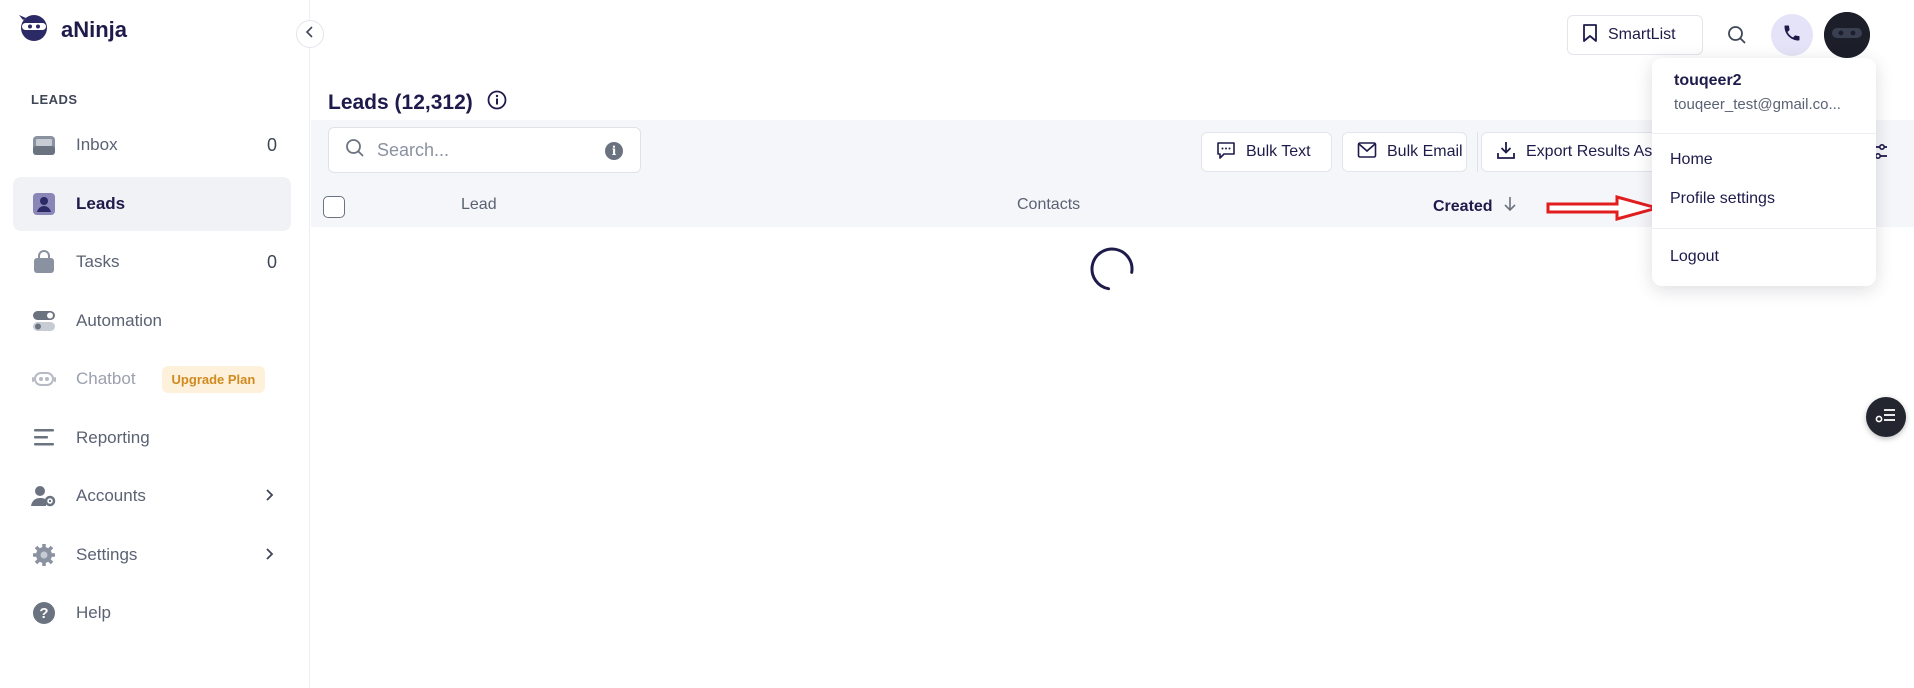 The image size is (1914, 688). Describe the element at coordinates (1510, 206) in the screenshot. I see `sort-descending-icon` at that location.